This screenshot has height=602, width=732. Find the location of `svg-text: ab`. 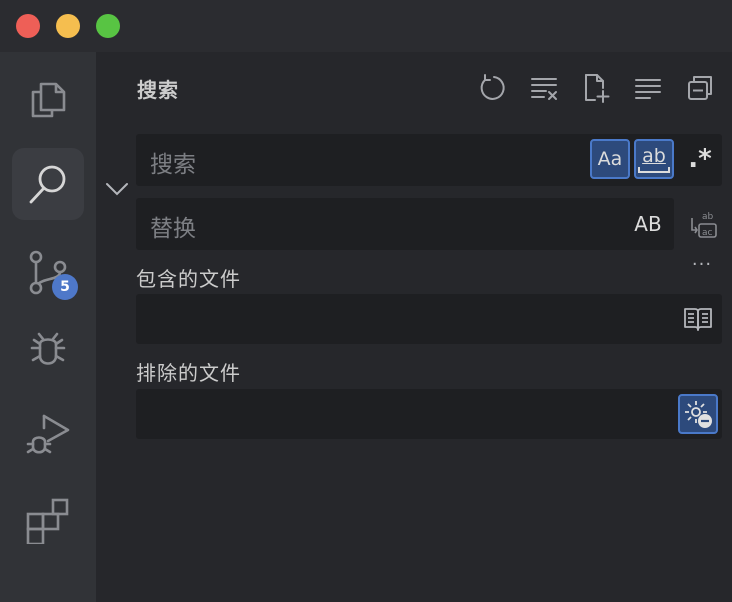

svg-text: ab is located at coordinates (708, 217).